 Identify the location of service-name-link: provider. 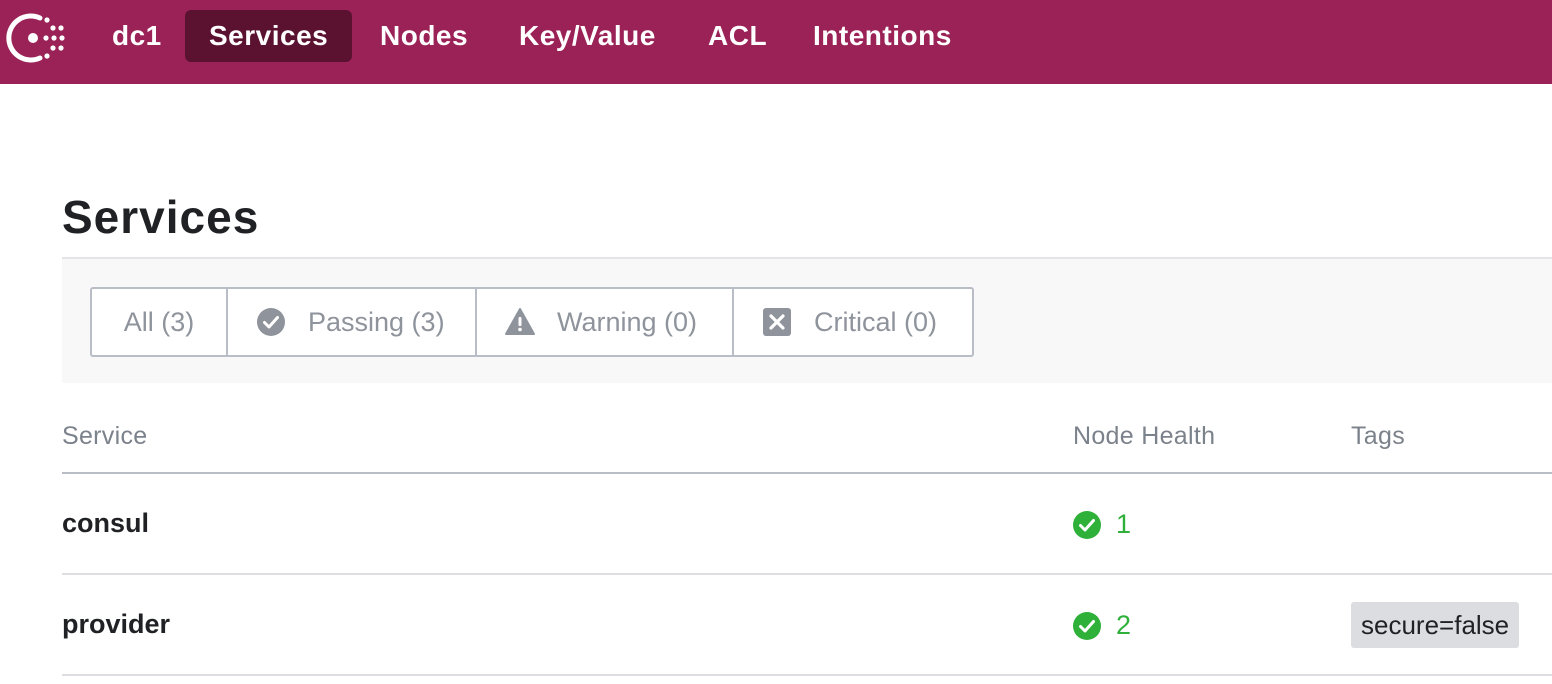
(116, 624).